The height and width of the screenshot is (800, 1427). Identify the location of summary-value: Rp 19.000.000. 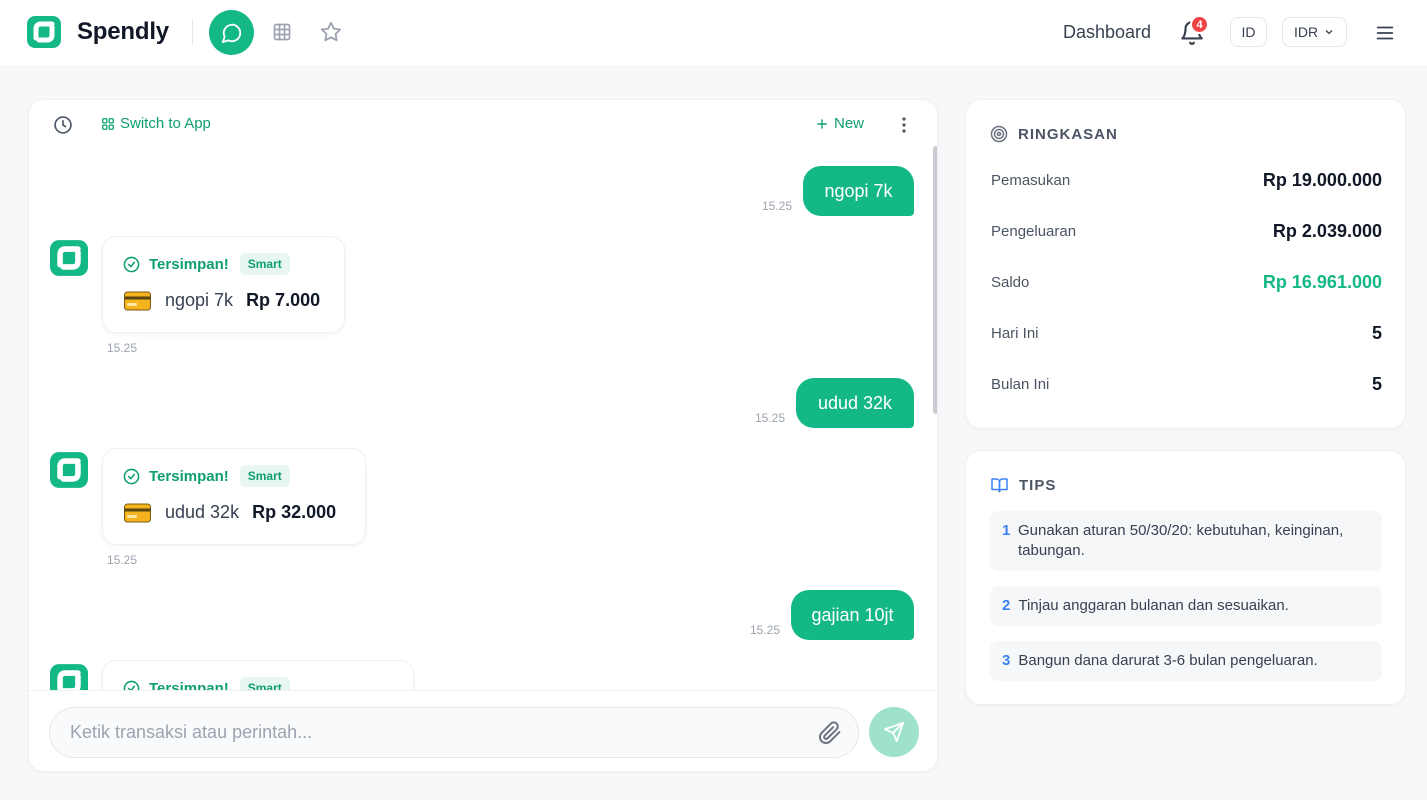
(1322, 179).